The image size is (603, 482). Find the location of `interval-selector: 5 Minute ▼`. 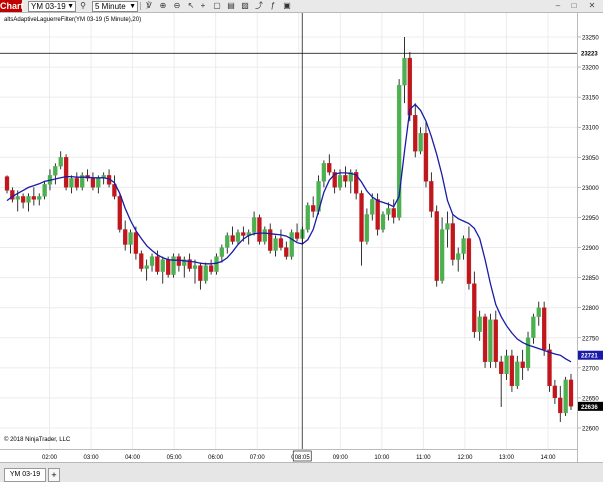

interval-selector: 5 Minute ▼ is located at coordinates (115, 6).